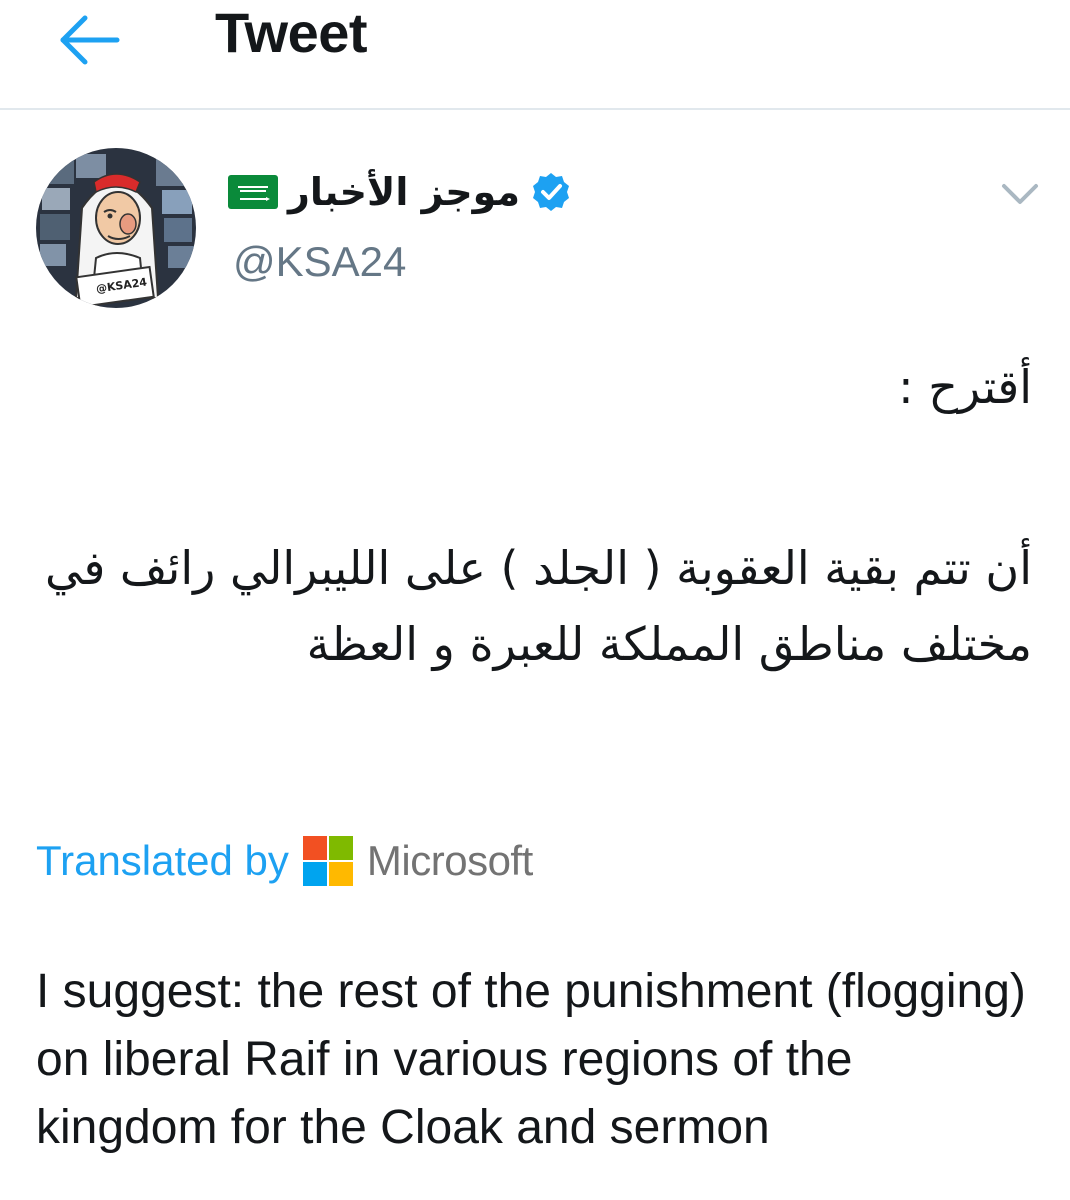  What do you see at coordinates (965, 387) in the screenshot?
I see `tweet-text-line1: أقترح :` at bounding box center [965, 387].